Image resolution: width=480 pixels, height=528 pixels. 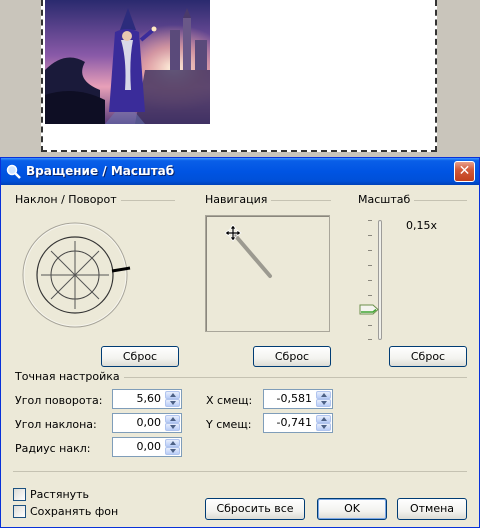 I want to click on stretch-checkbox, so click(x=19, y=494).